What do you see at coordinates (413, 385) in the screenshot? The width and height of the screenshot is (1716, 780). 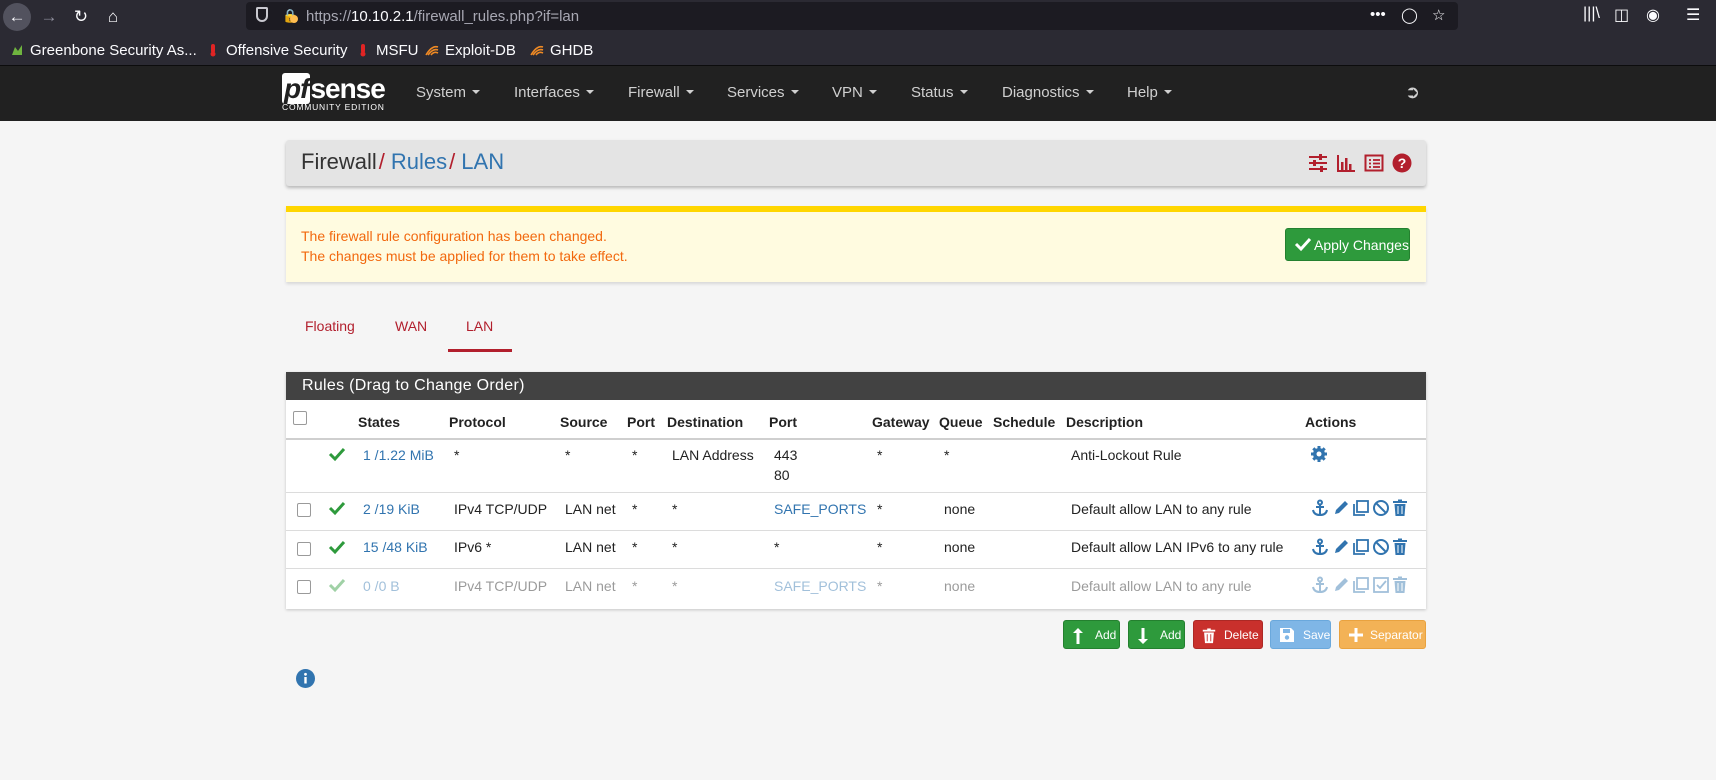 I see `panel-title: Rules (Drag to Change Order)` at bounding box center [413, 385].